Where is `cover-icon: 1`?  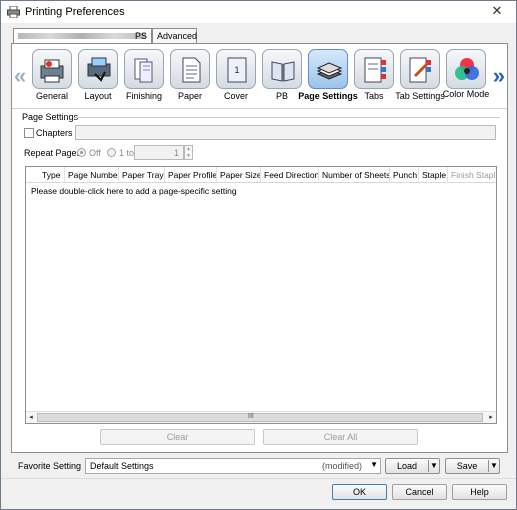
cover-icon: 1 is located at coordinates (236, 69).